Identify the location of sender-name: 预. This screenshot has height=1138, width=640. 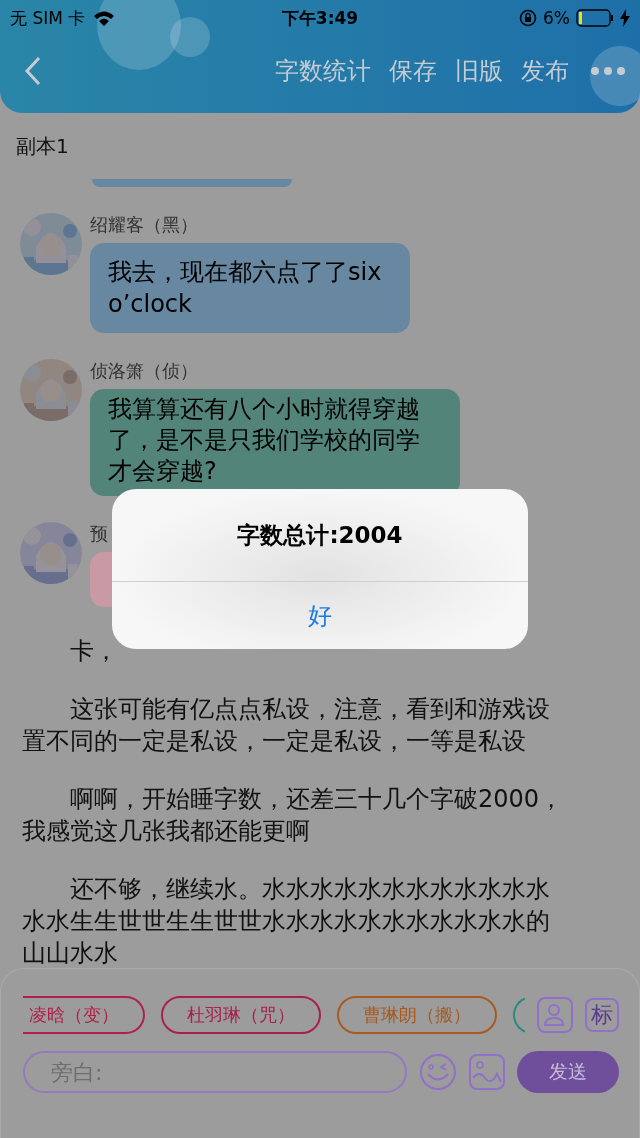
(99, 534).